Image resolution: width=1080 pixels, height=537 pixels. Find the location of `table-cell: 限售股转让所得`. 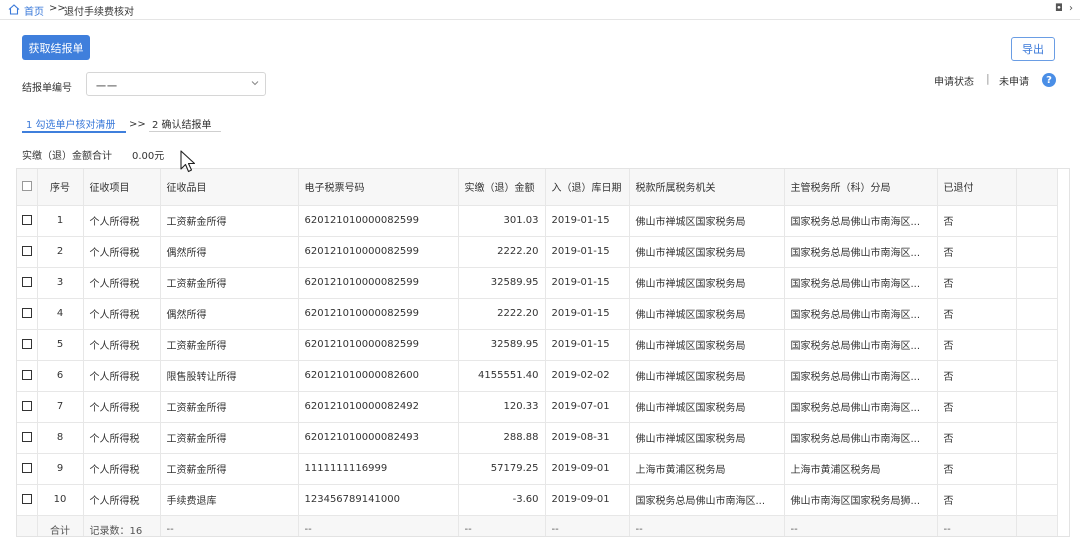

table-cell: 限售股转让所得 is located at coordinates (229, 376).